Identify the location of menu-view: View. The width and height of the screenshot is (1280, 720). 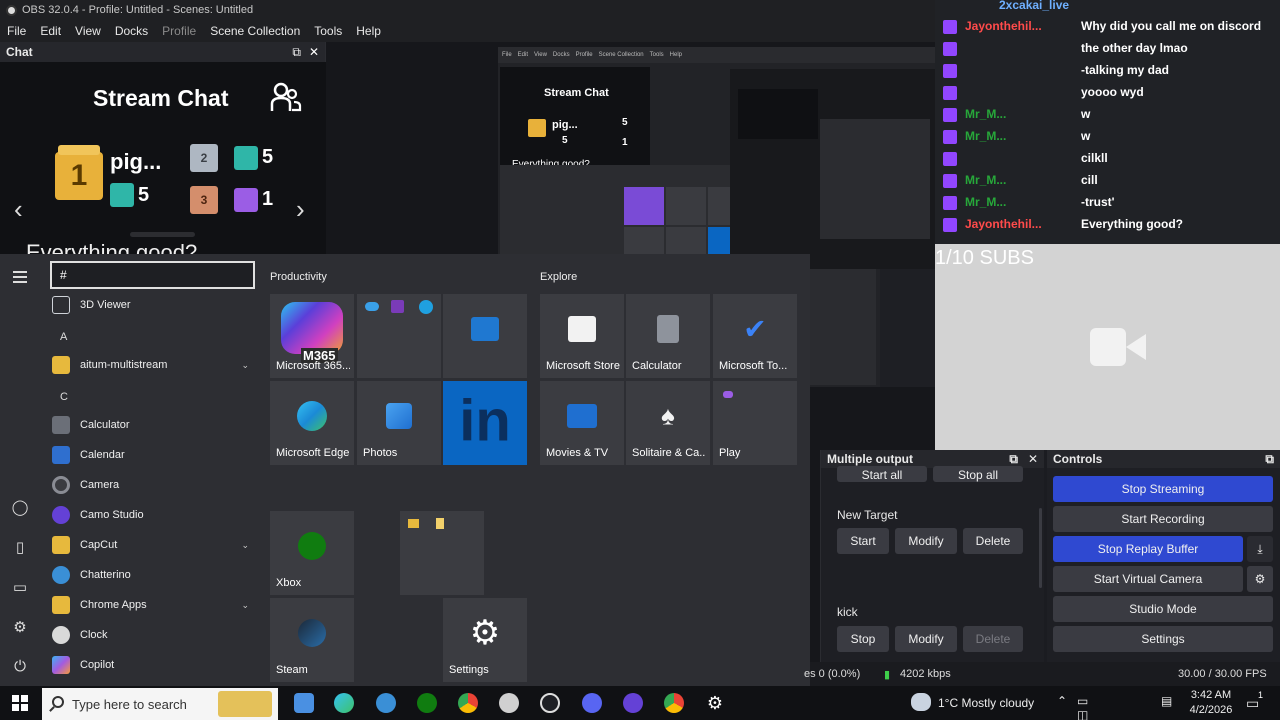
(88, 31).